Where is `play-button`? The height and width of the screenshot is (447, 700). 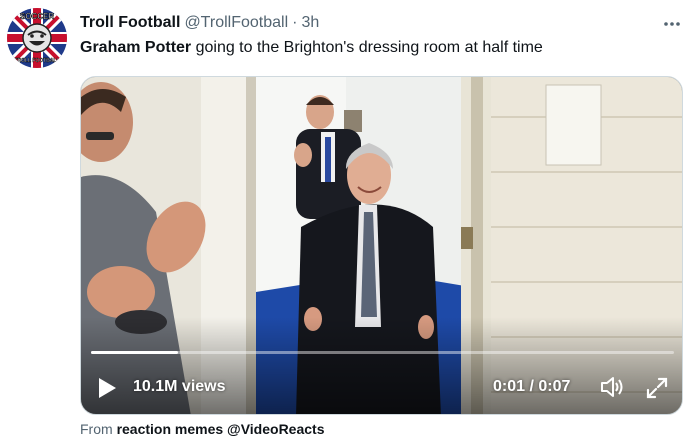 play-button is located at coordinates (107, 388).